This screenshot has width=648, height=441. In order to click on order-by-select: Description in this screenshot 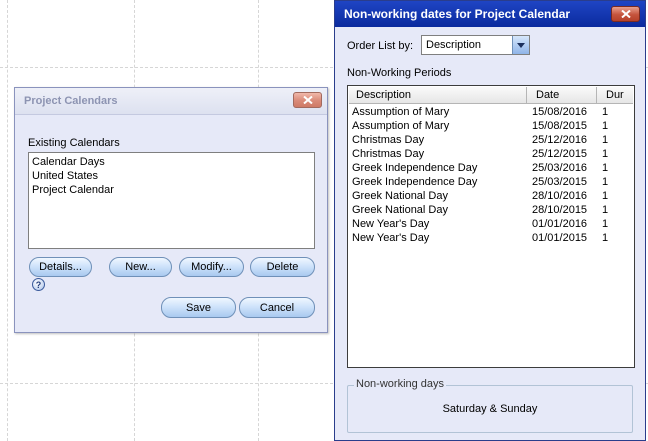, I will do `click(475, 45)`.